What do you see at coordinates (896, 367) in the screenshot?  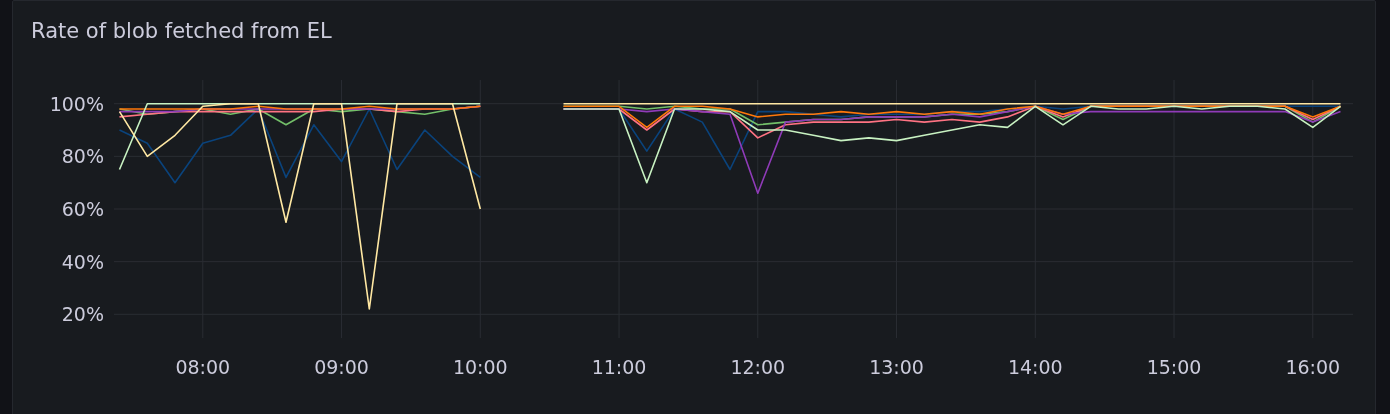 I see `x-axis-label: 13:00` at bounding box center [896, 367].